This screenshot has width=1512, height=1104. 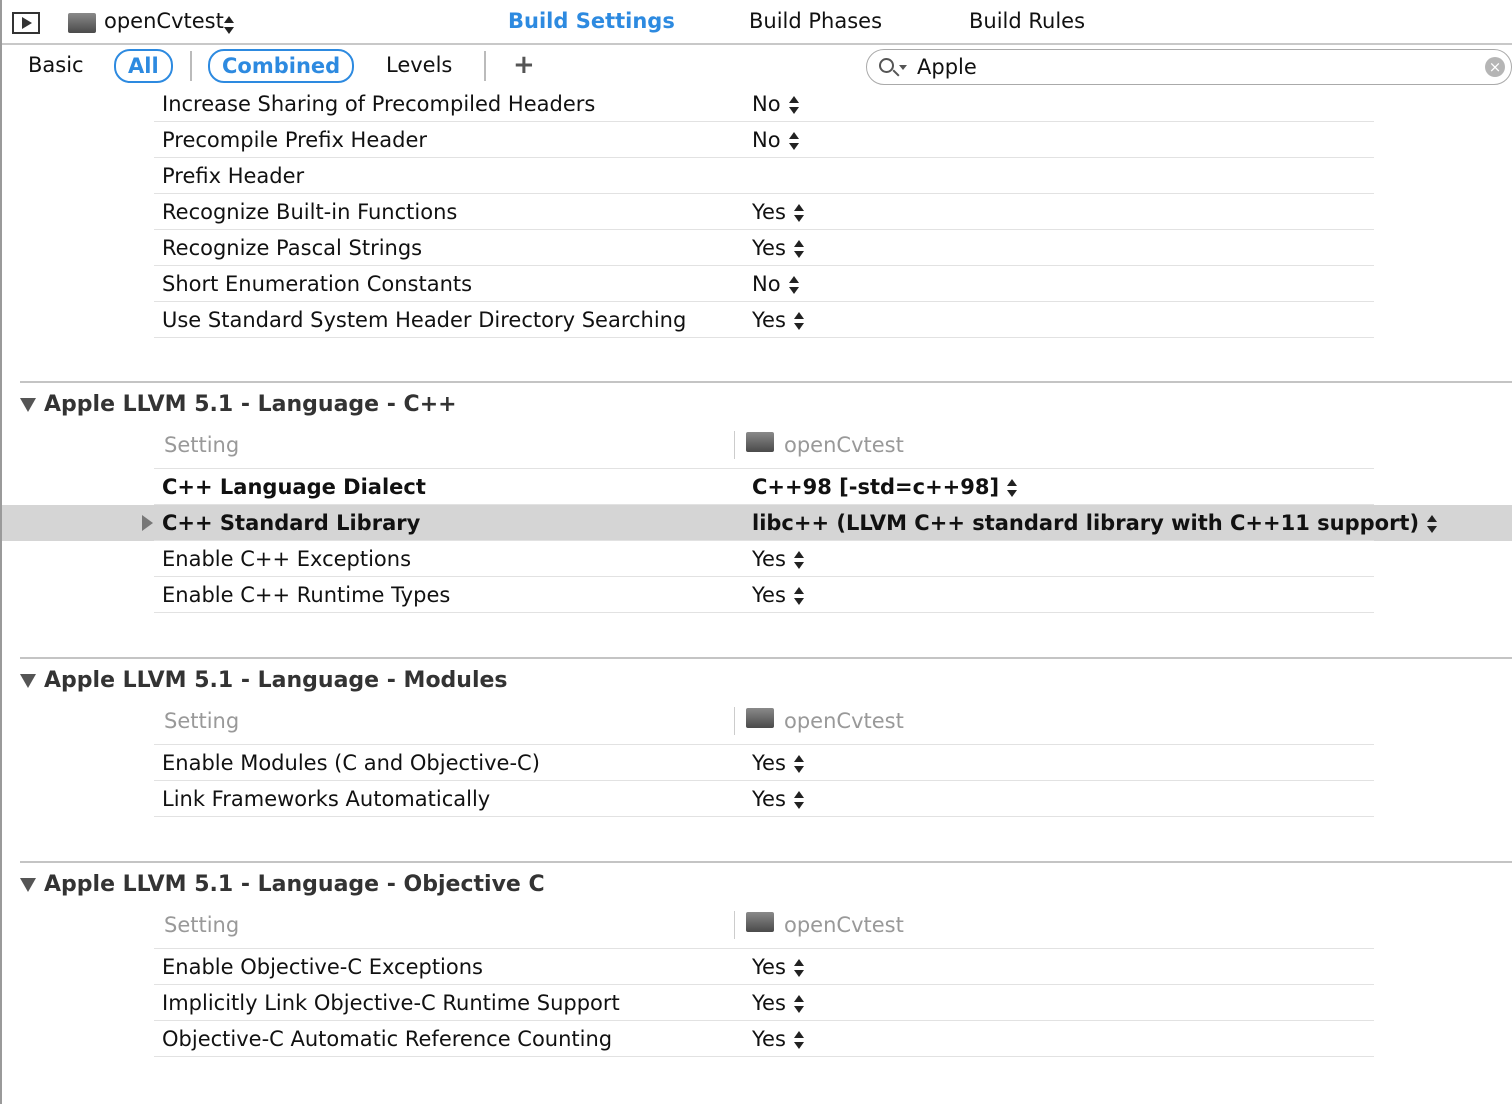 I want to click on setting-row: Enable Modules (C and Objective-C) Yes, so click(x=757, y=763).